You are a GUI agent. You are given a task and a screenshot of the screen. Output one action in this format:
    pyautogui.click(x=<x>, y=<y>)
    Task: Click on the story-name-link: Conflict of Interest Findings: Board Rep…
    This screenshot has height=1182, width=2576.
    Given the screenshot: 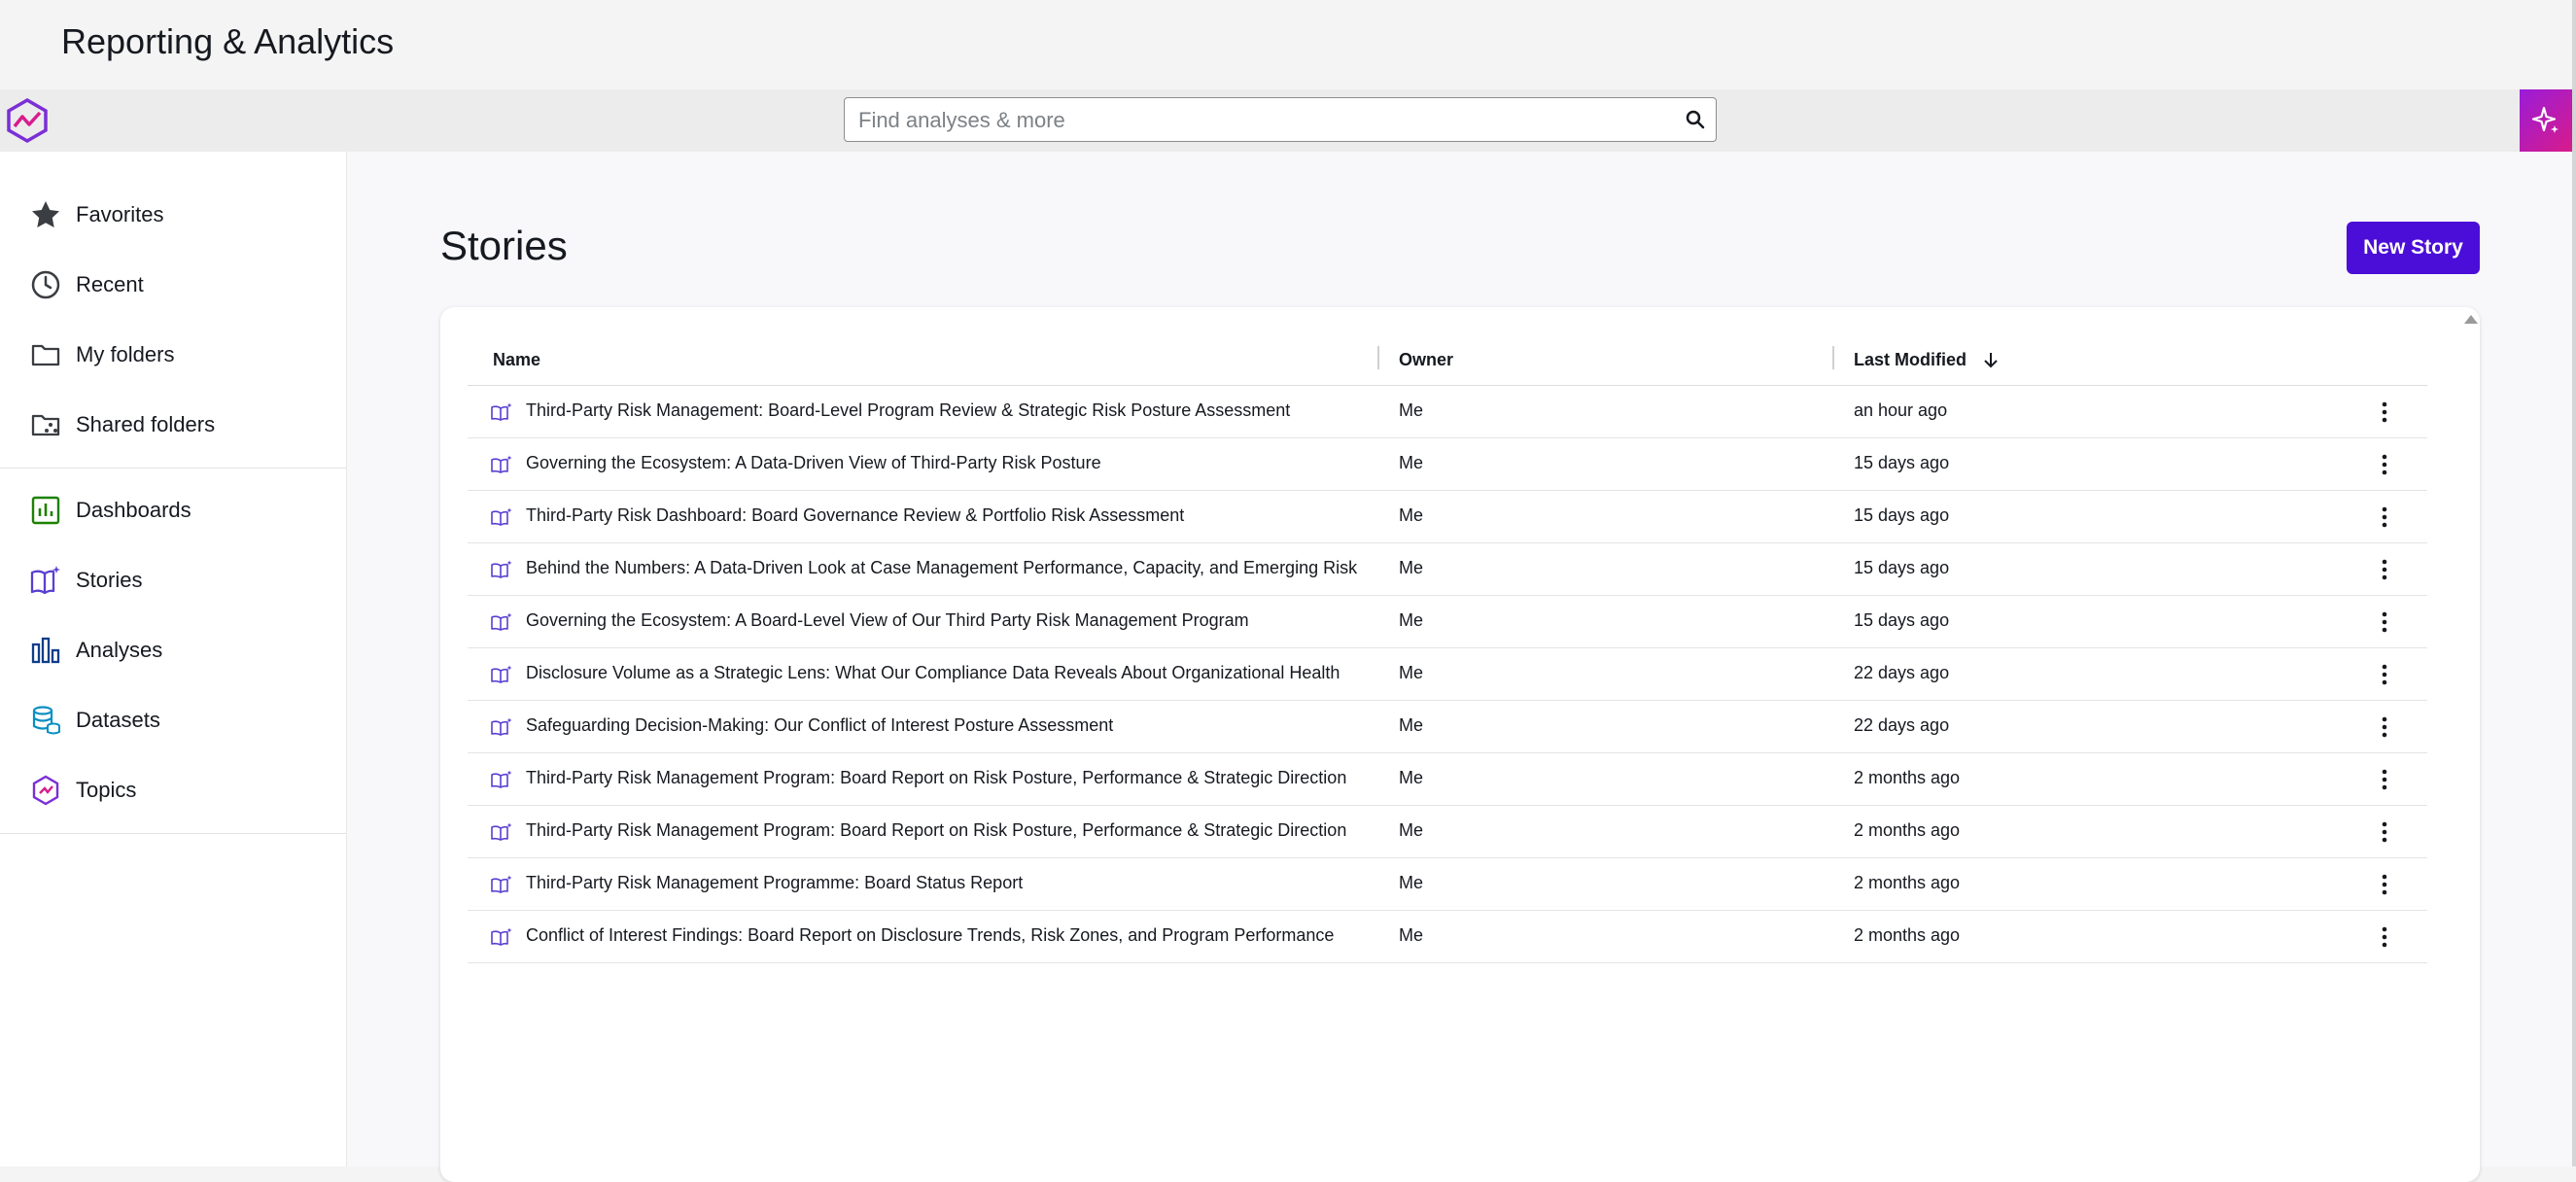 What is the action you would take?
    pyautogui.click(x=960, y=935)
    